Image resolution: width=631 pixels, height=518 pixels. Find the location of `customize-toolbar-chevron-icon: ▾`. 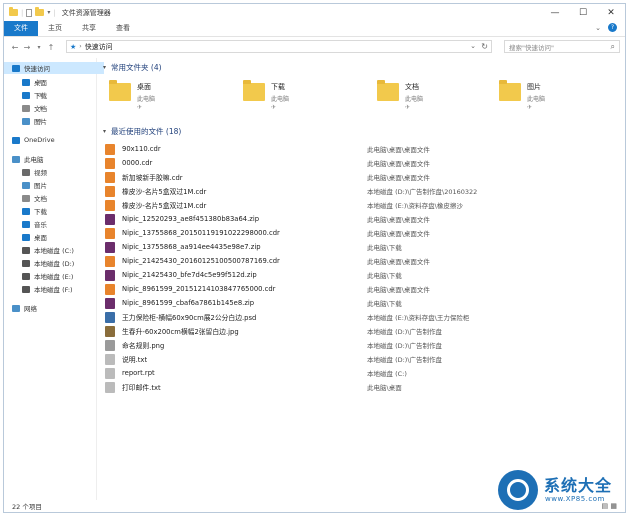

customize-toolbar-chevron-icon: ▾ is located at coordinates (48, 12).